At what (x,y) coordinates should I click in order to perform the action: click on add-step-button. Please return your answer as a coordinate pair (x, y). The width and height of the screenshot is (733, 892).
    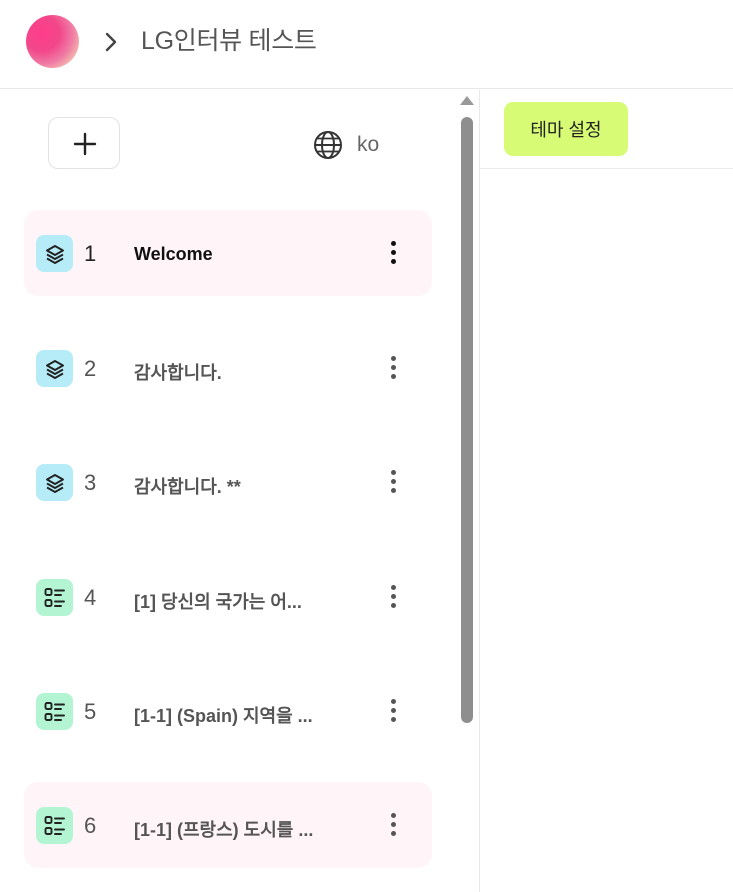
    Looking at the image, I should click on (84, 143).